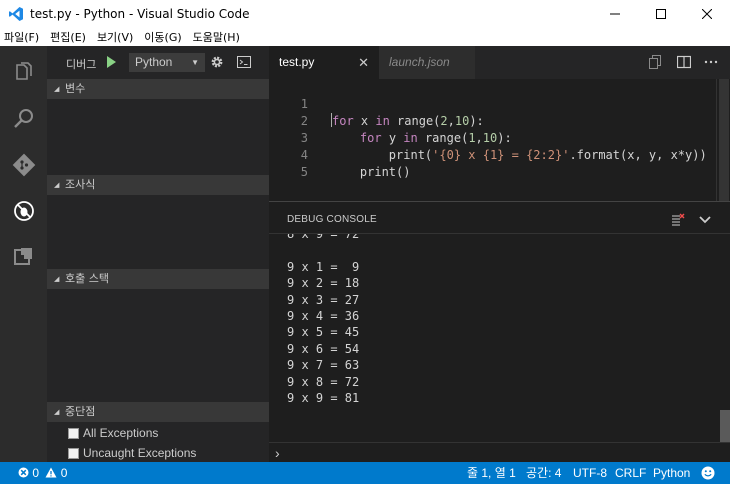 The height and width of the screenshot is (484, 730). I want to click on line-ending: CRLF, so click(630, 473).